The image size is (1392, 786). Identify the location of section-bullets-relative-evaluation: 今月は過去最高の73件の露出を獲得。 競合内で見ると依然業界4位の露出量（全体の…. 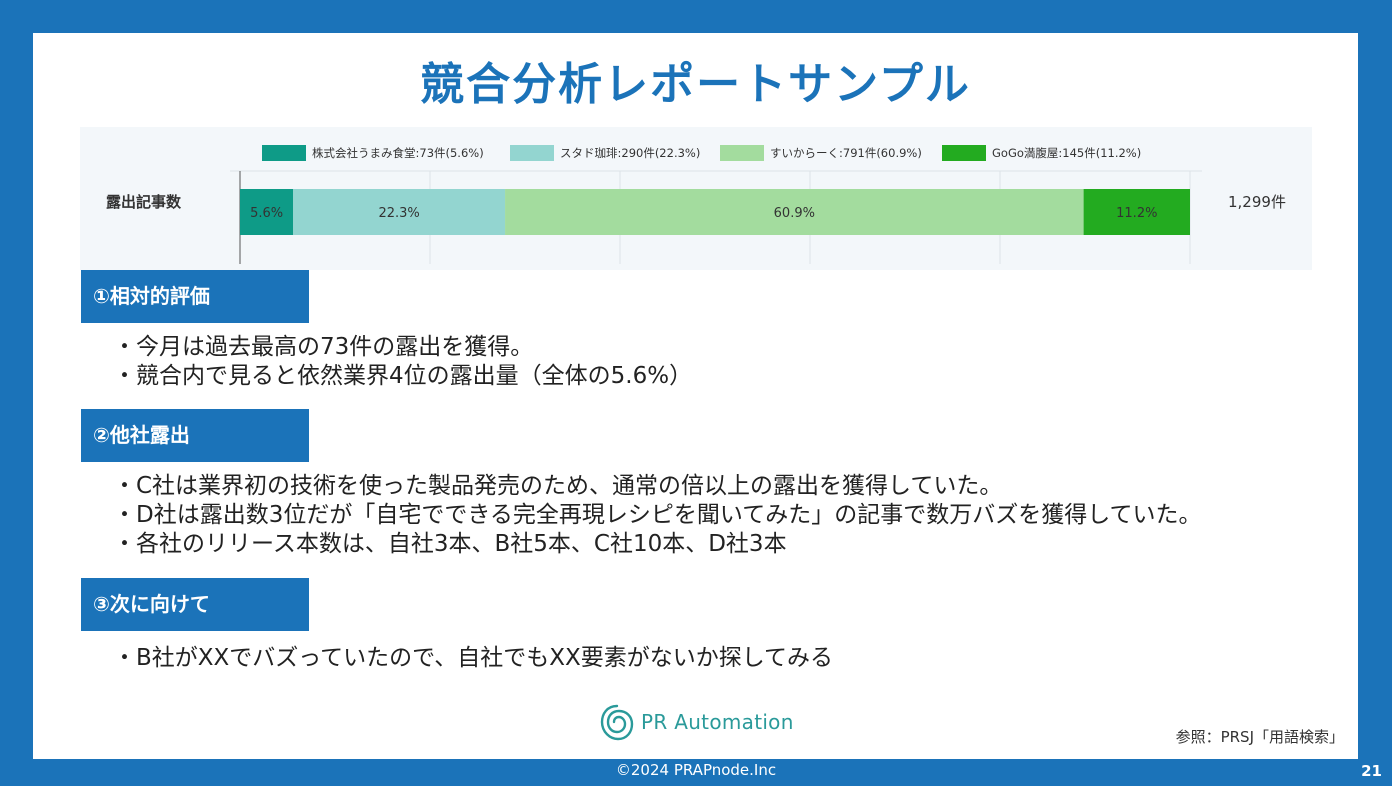
(402, 362).